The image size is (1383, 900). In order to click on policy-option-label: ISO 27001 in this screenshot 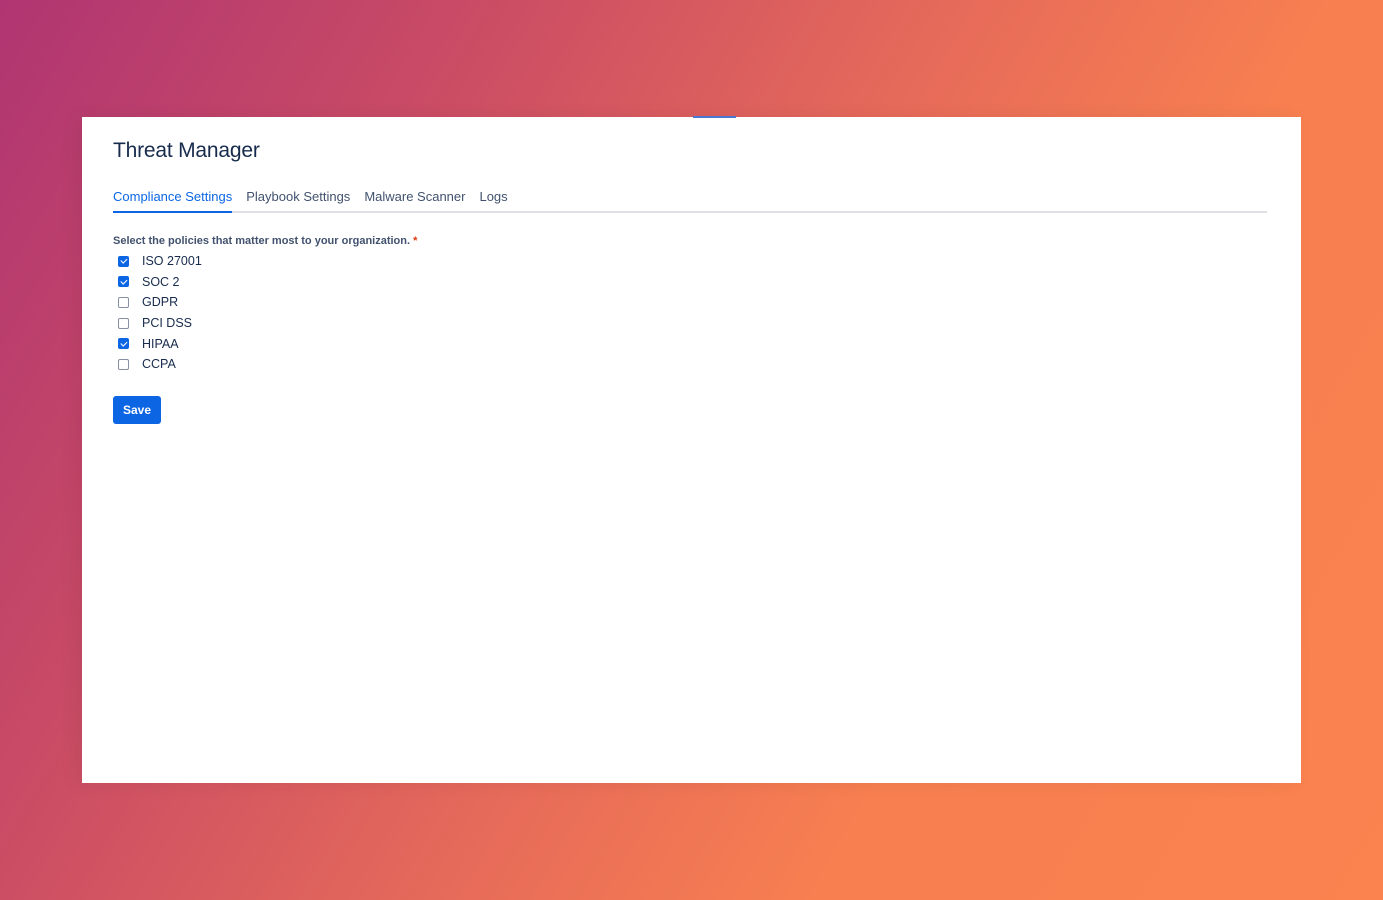, I will do `click(172, 261)`.